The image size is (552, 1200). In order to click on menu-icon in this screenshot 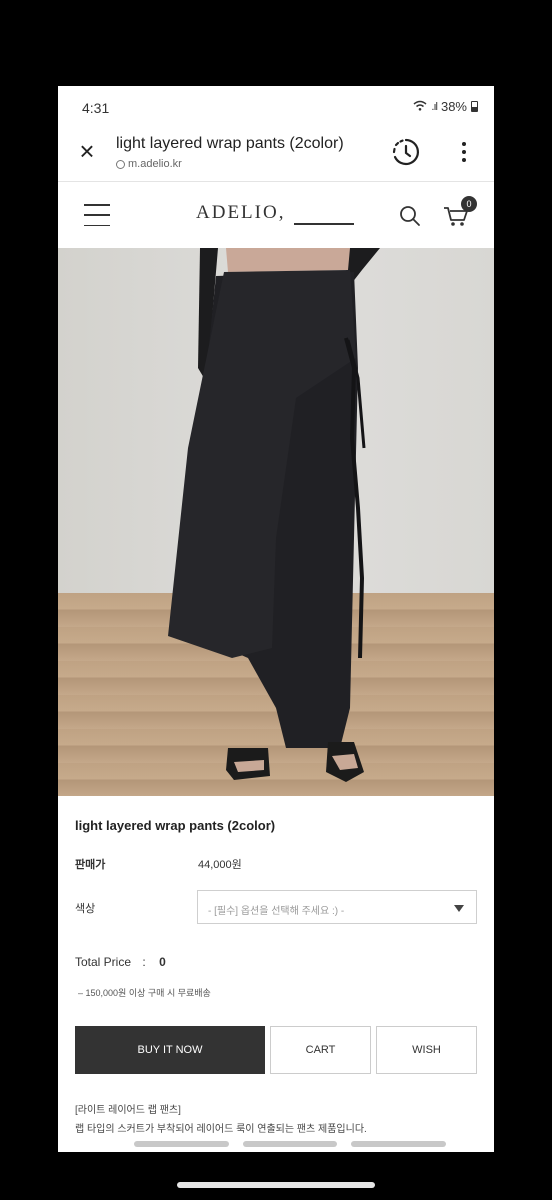, I will do `click(97, 215)`.